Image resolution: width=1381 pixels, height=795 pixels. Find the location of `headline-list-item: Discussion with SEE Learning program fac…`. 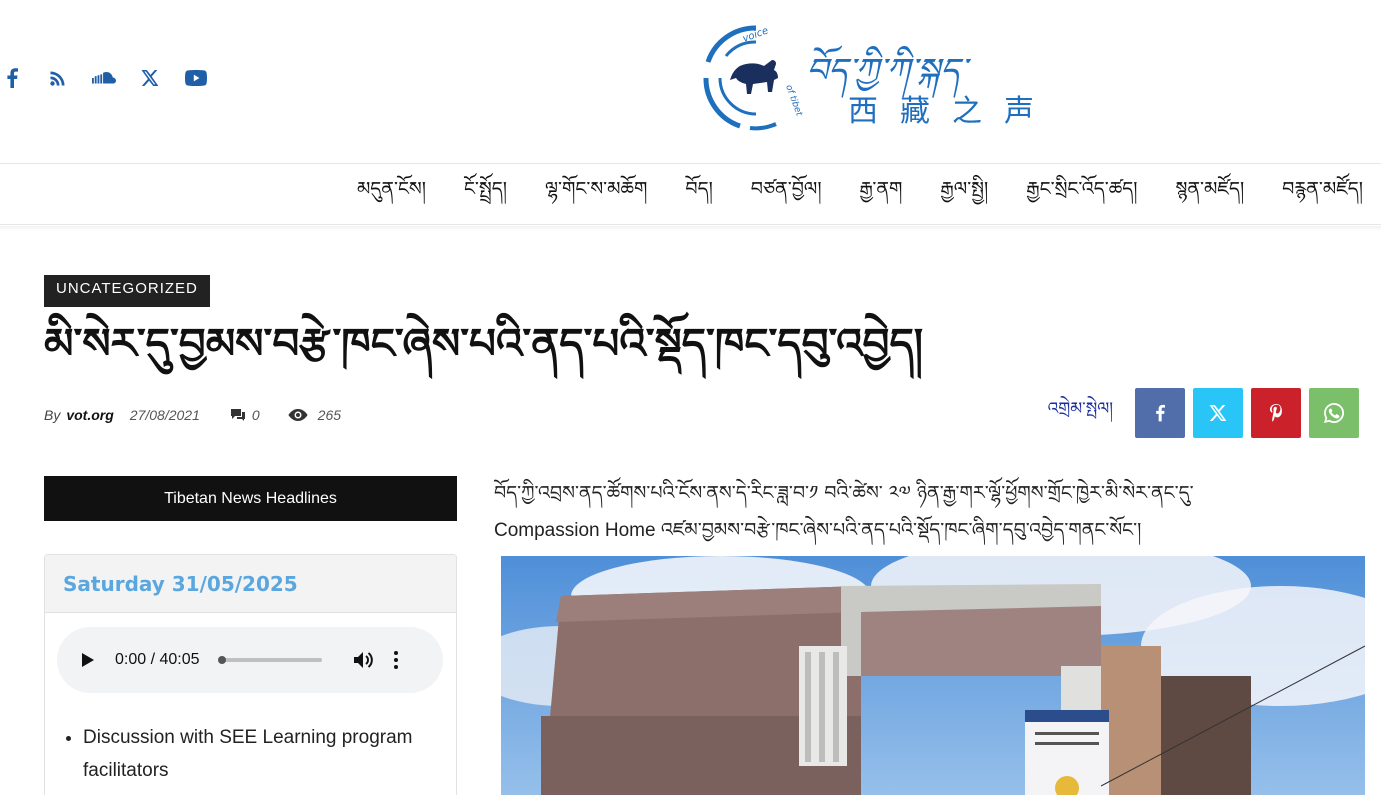

headline-list-item: Discussion with SEE Learning program fac… is located at coordinates (253, 754).